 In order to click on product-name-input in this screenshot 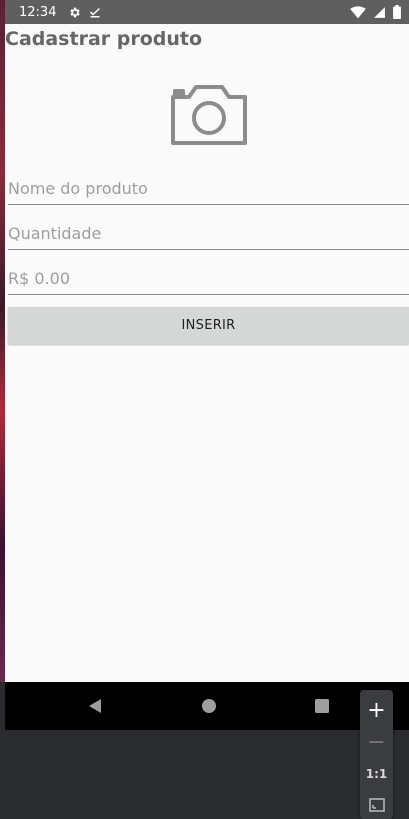, I will do `click(208, 188)`.